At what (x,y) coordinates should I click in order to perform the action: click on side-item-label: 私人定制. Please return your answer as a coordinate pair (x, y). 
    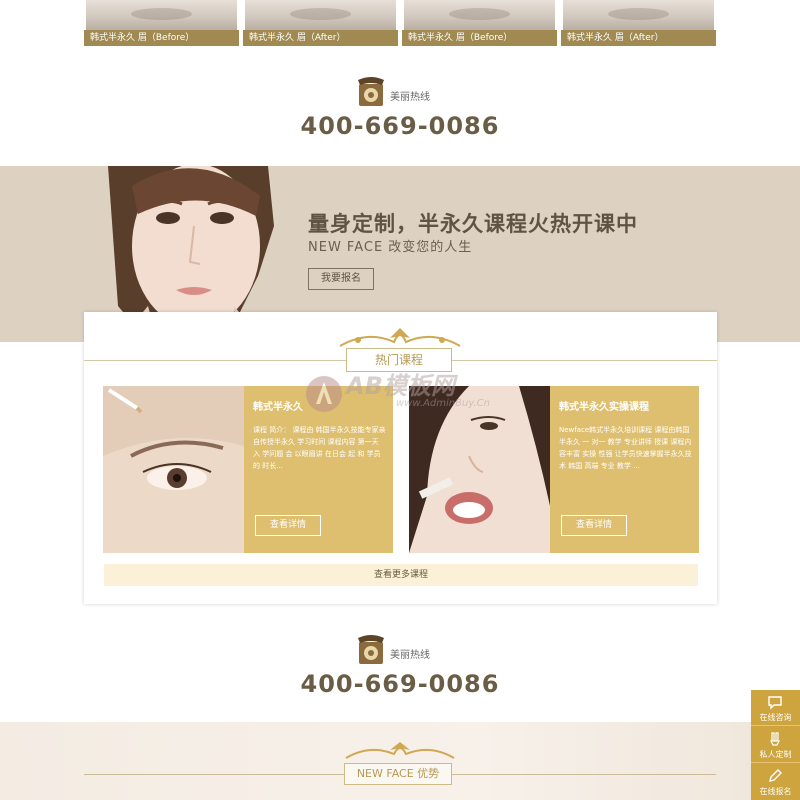
    Looking at the image, I should click on (775, 754).